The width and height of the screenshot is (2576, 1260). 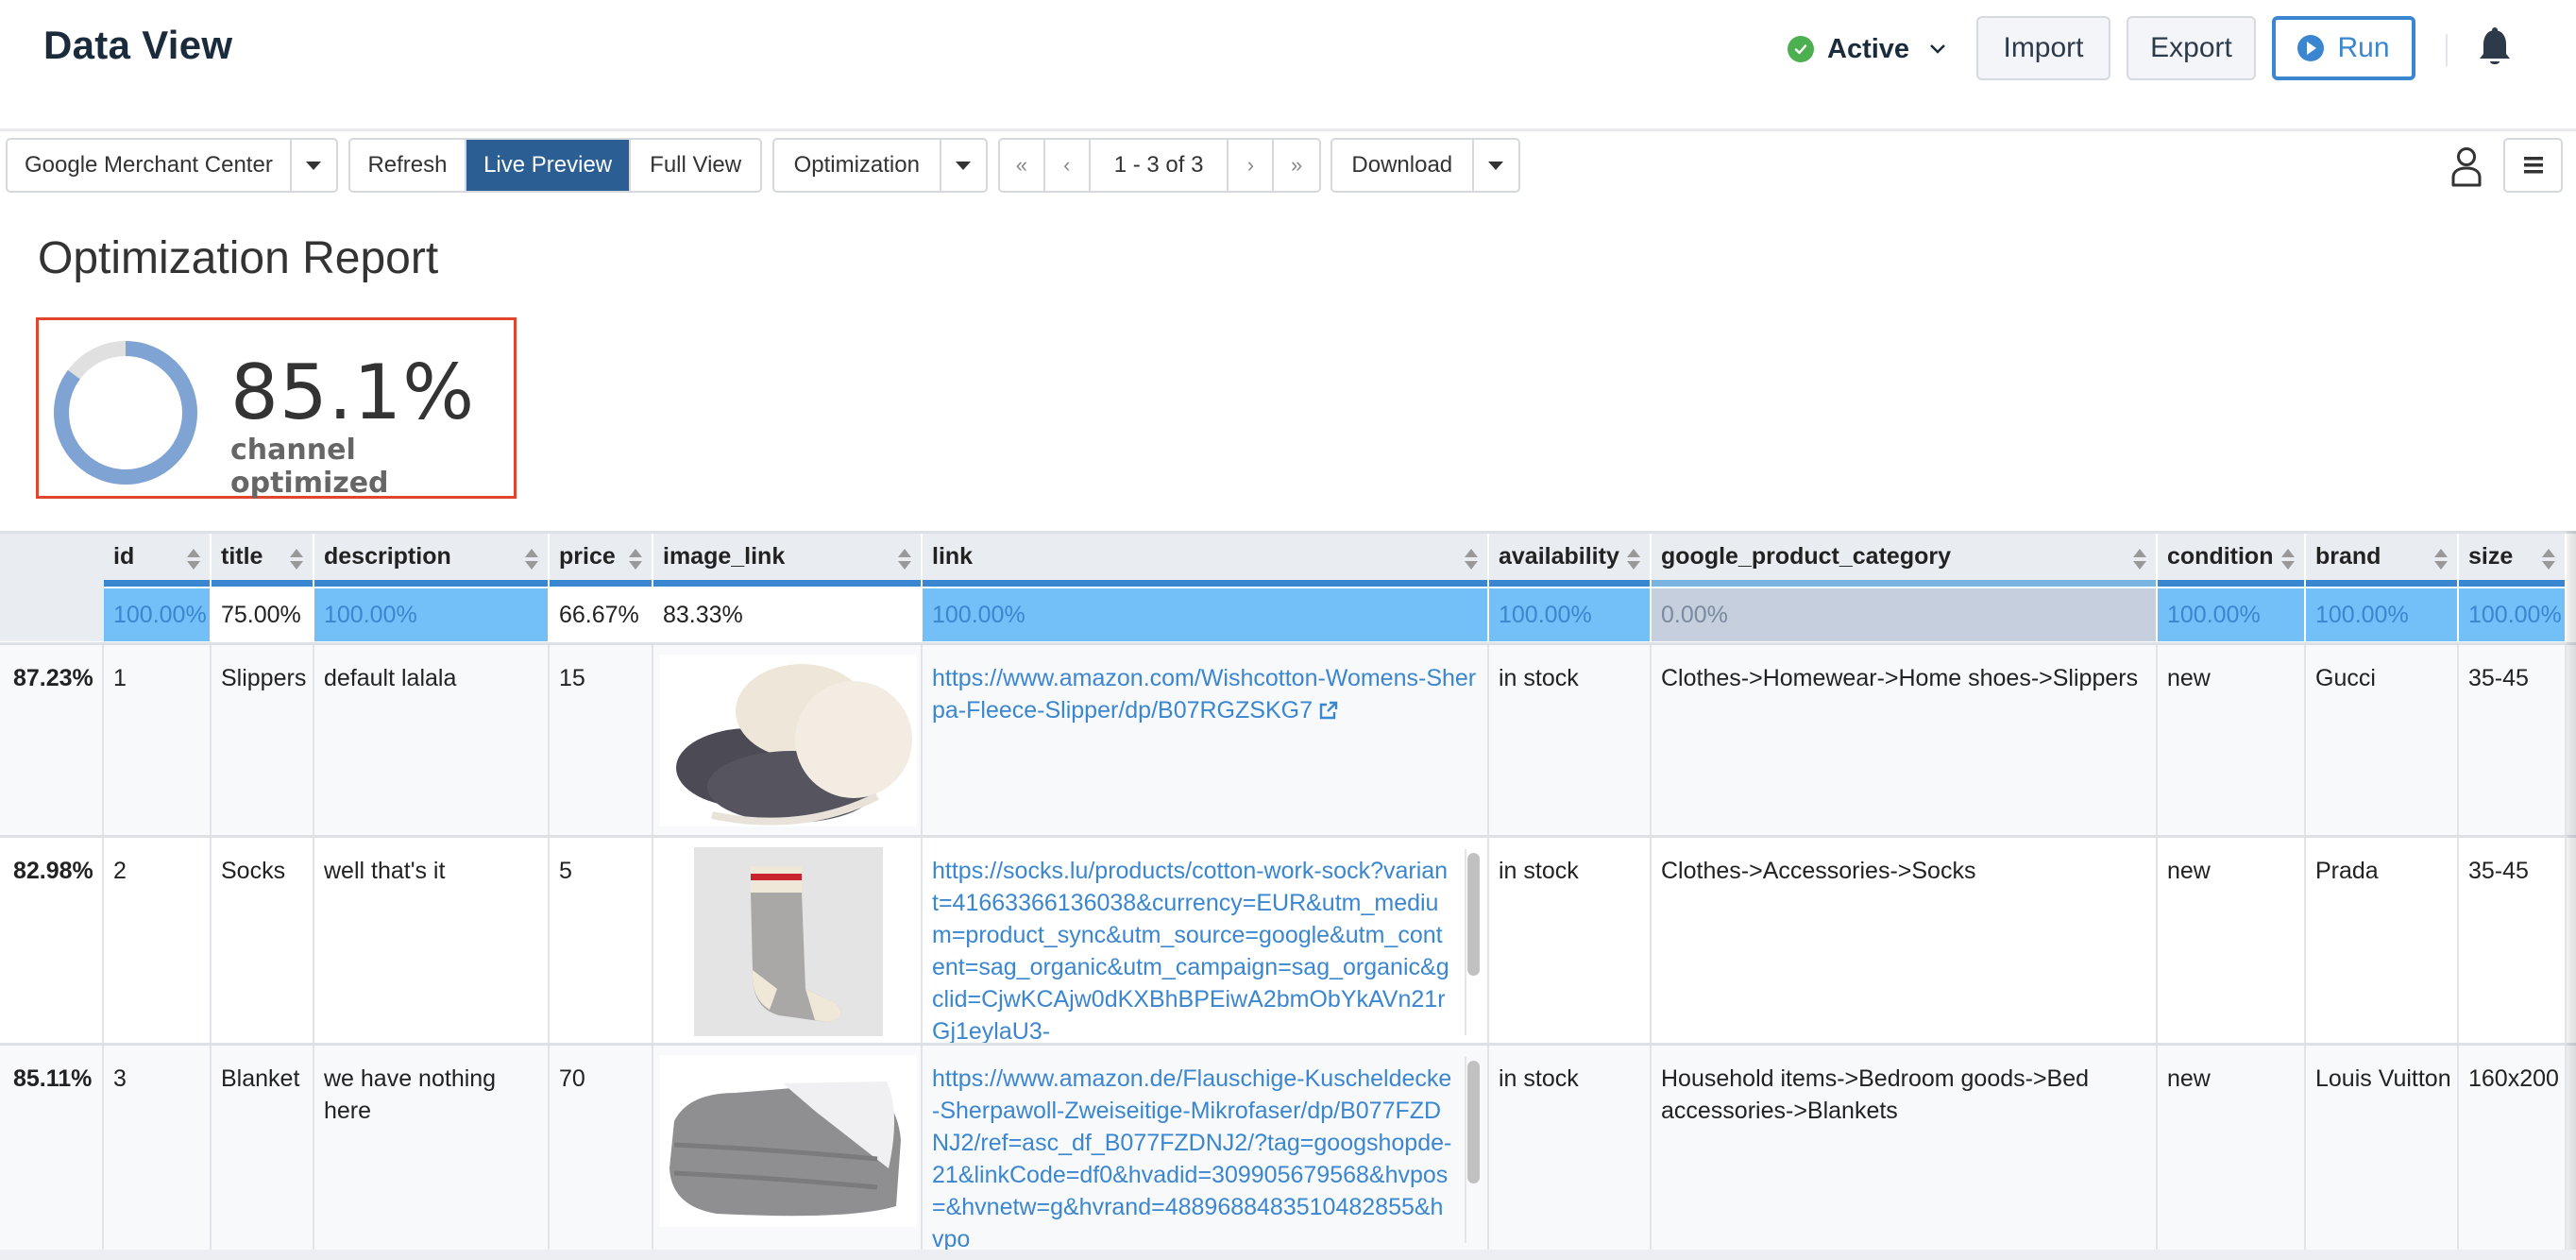 I want to click on completeness-description: 100.00%, so click(x=432, y=615).